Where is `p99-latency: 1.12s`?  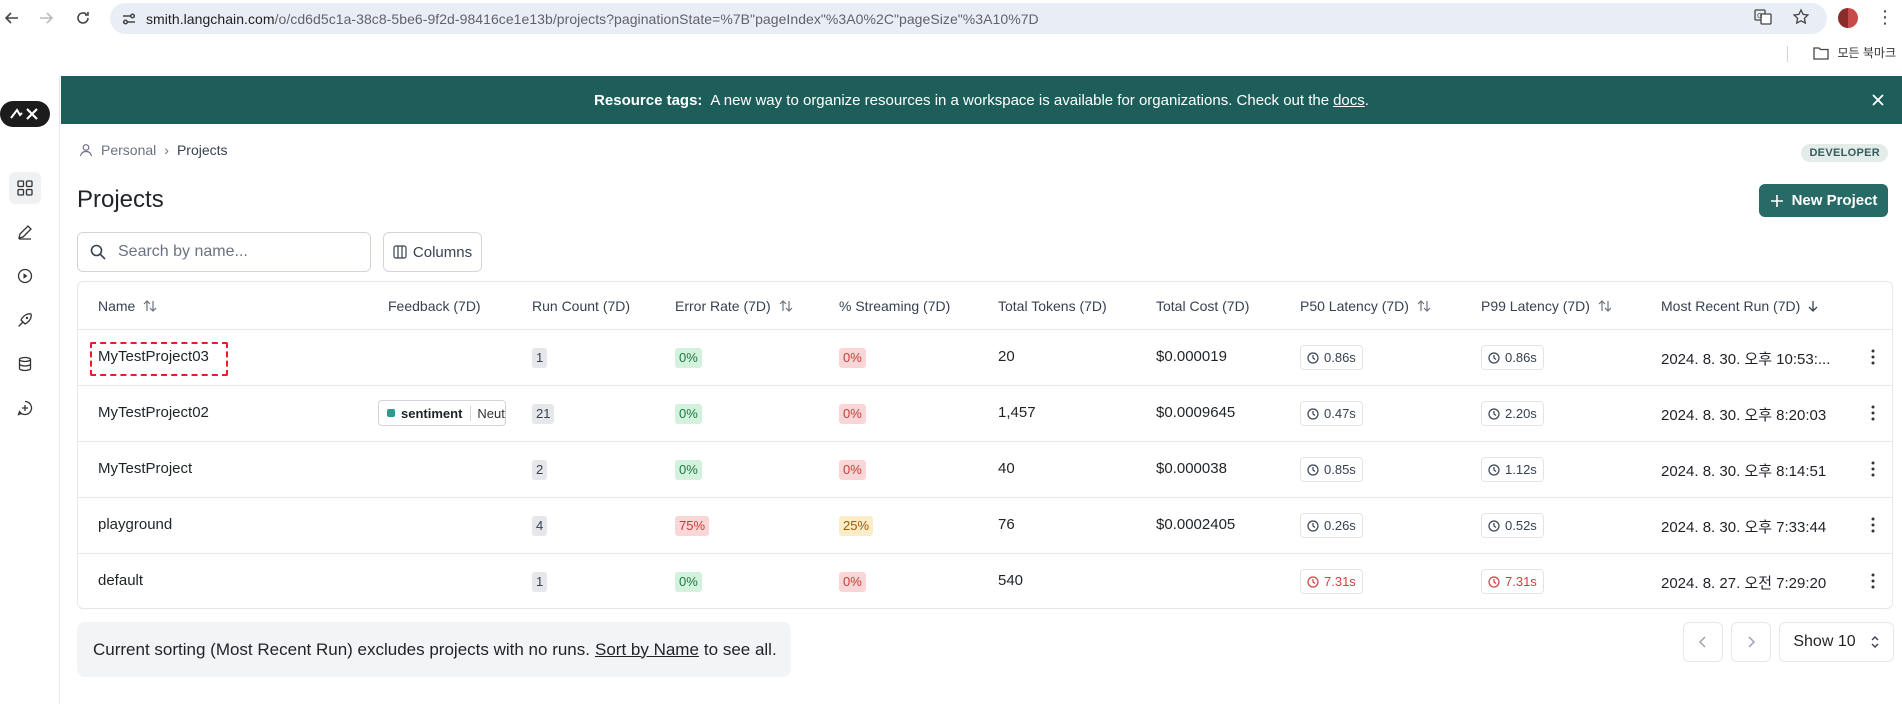
p99-latency: 1.12s is located at coordinates (1512, 469).